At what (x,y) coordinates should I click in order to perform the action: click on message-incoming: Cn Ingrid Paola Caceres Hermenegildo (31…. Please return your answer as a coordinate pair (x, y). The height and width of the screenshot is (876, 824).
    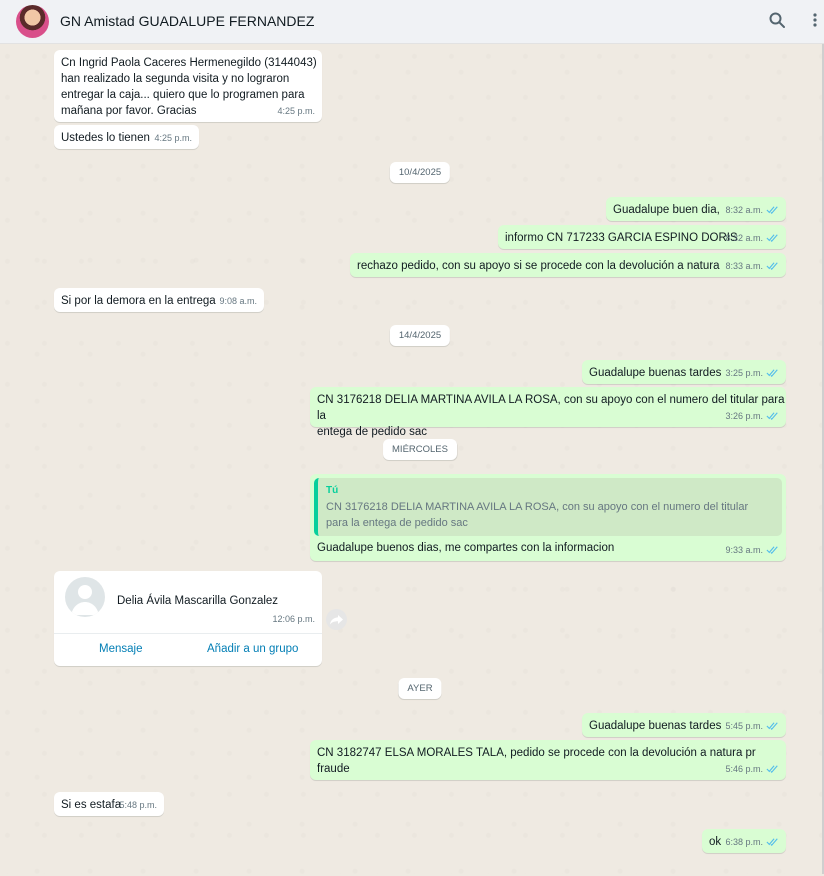
    Looking at the image, I should click on (188, 86).